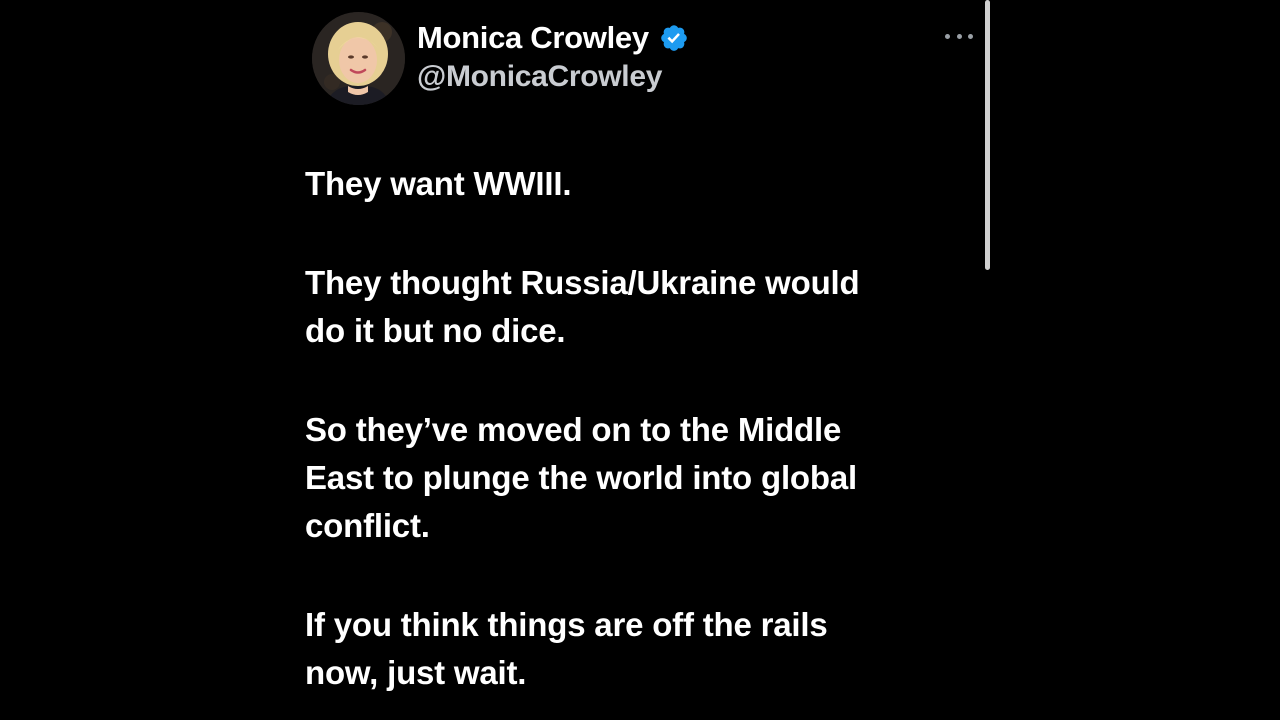 Image resolution: width=1280 pixels, height=720 pixels. I want to click on more-horizontal-icon, so click(959, 36).